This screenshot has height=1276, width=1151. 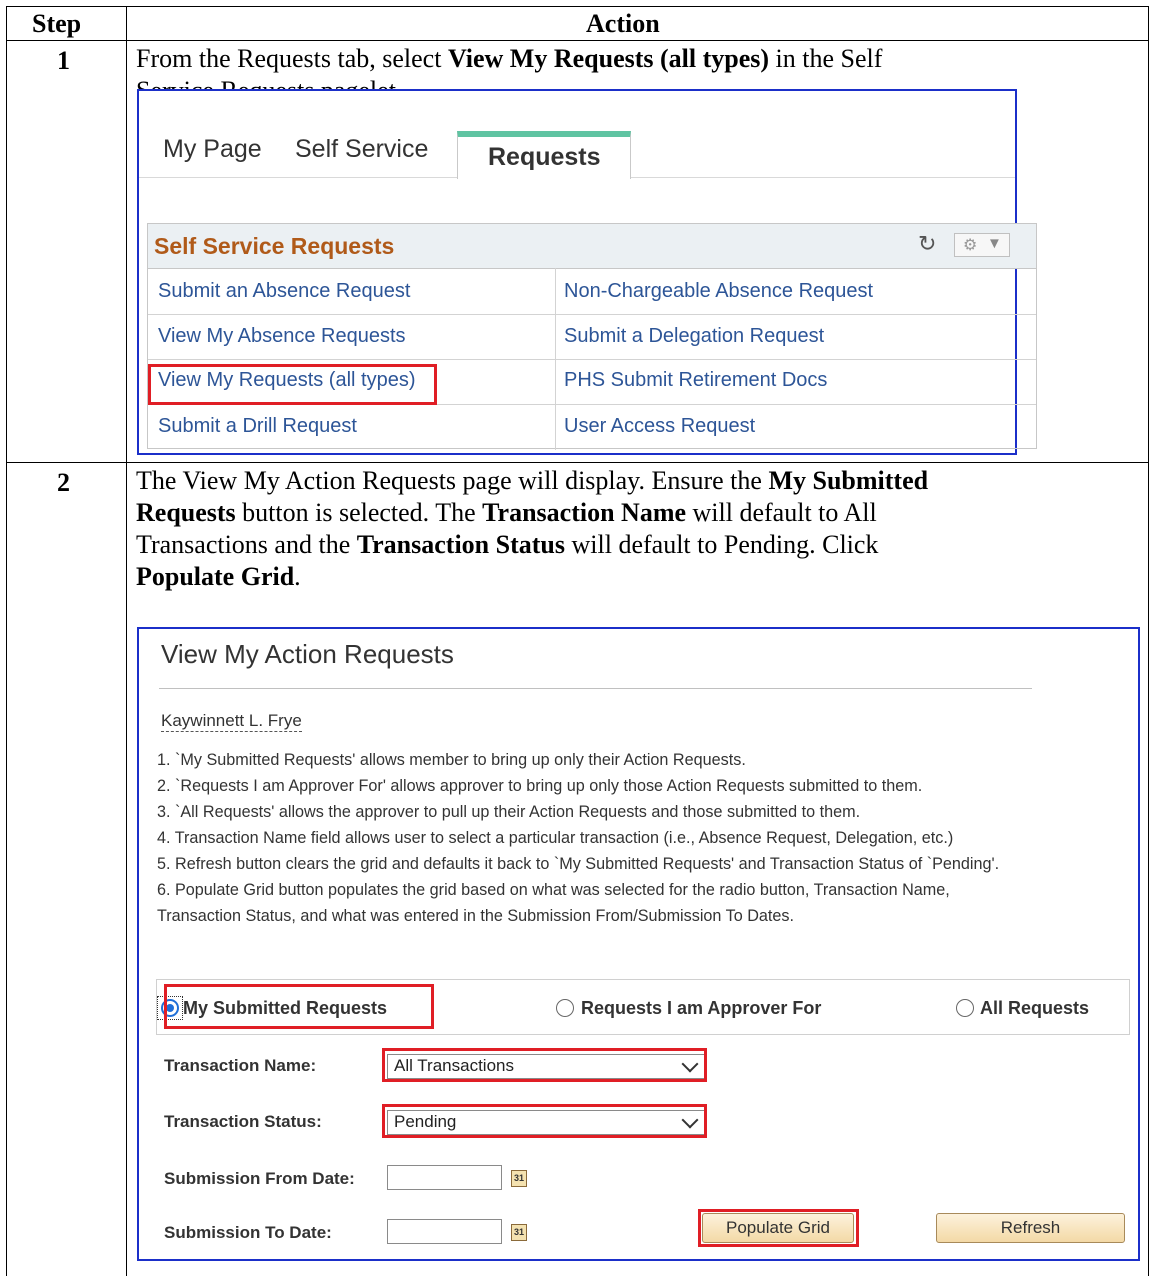 What do you see at coordinates (826, 58) in the screenshot?
I see `step-1-text-b: in the Self` at bounding box center [826, 58].